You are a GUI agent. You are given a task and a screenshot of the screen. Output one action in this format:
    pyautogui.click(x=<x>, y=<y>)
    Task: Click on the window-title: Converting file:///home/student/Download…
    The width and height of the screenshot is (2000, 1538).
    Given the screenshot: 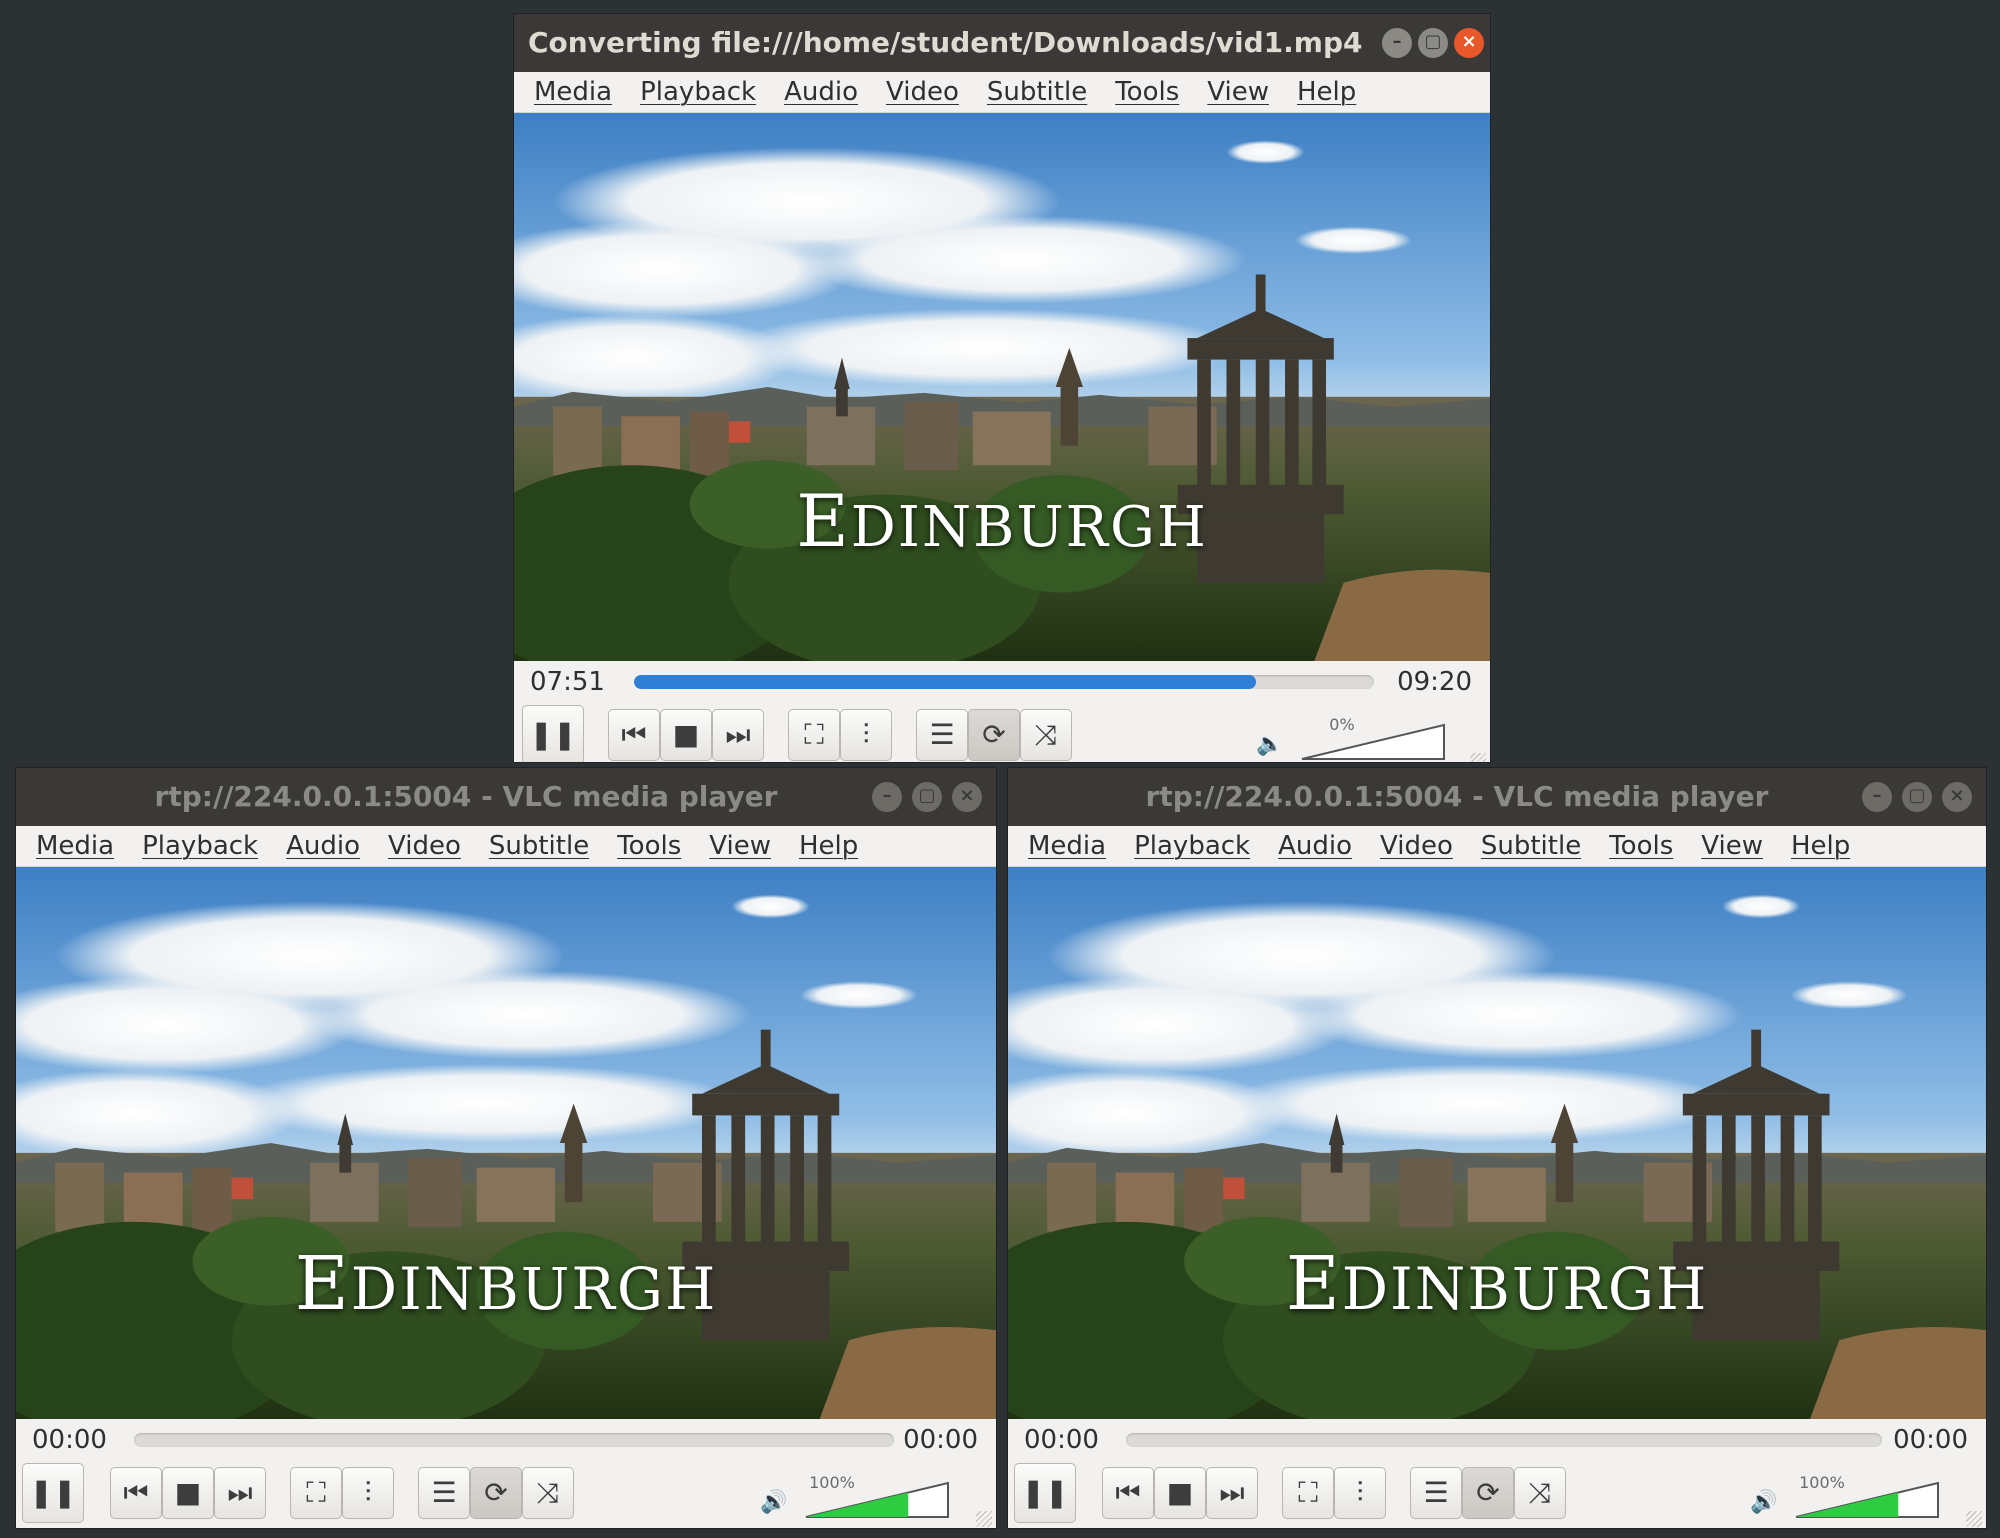 What is the action you would take?
    pyautogui.click(x=949, y=42)
    